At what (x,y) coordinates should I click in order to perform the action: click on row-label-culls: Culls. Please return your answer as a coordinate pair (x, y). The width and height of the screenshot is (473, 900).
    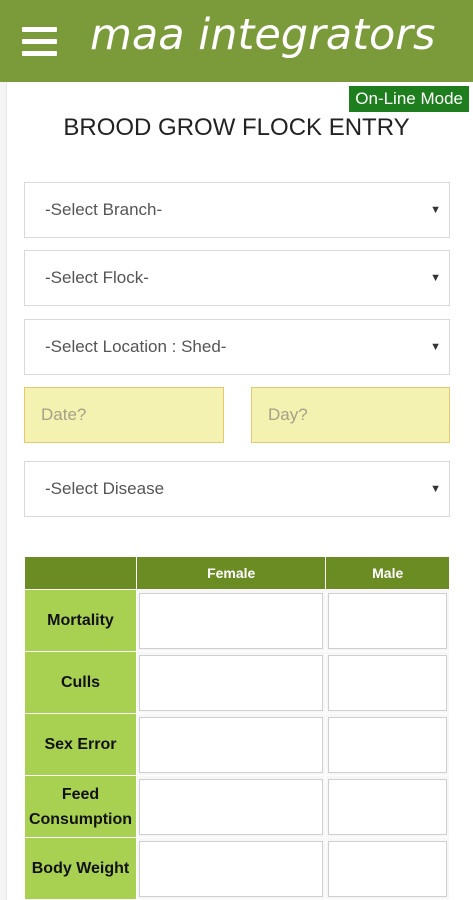
    Looking at the image, I should click on (80, 682).